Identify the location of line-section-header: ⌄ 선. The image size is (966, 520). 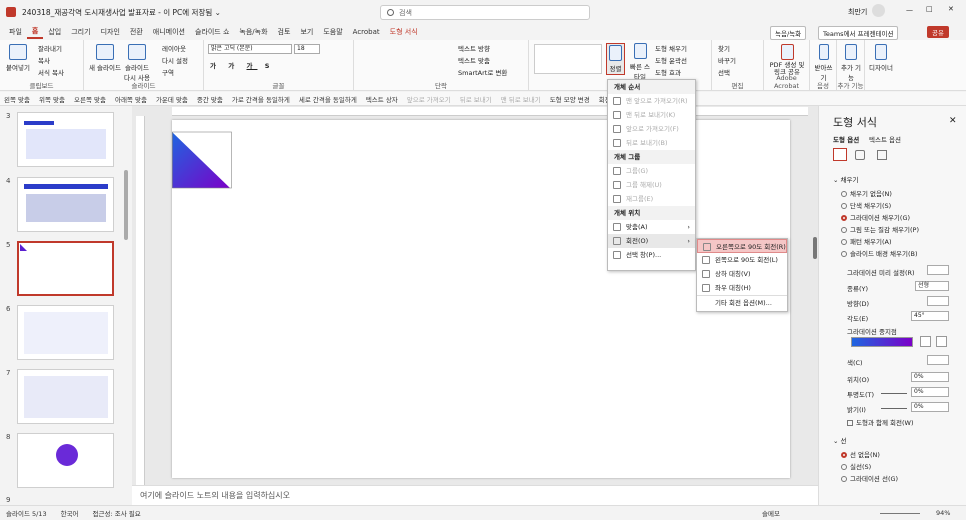
(840, 440).